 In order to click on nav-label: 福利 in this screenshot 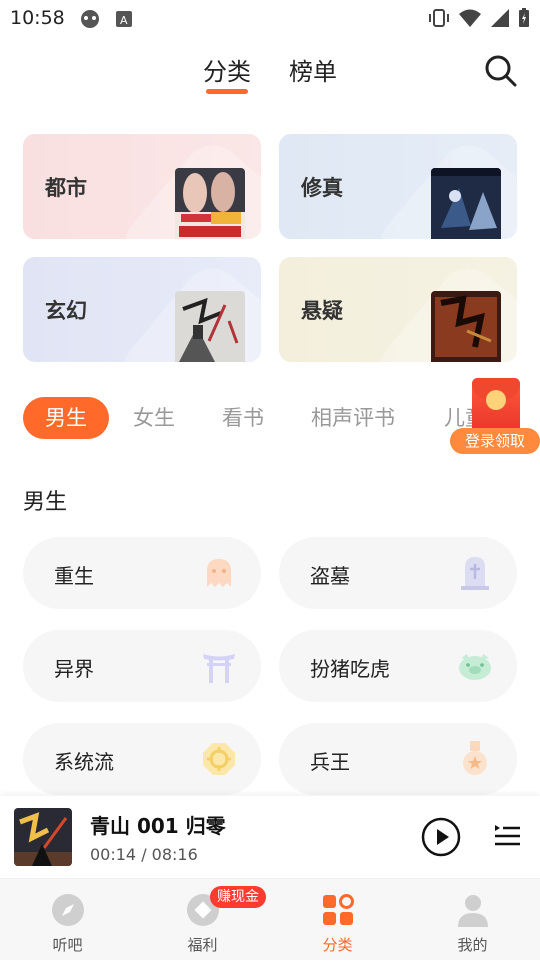, I will do `click(202, 945)`.